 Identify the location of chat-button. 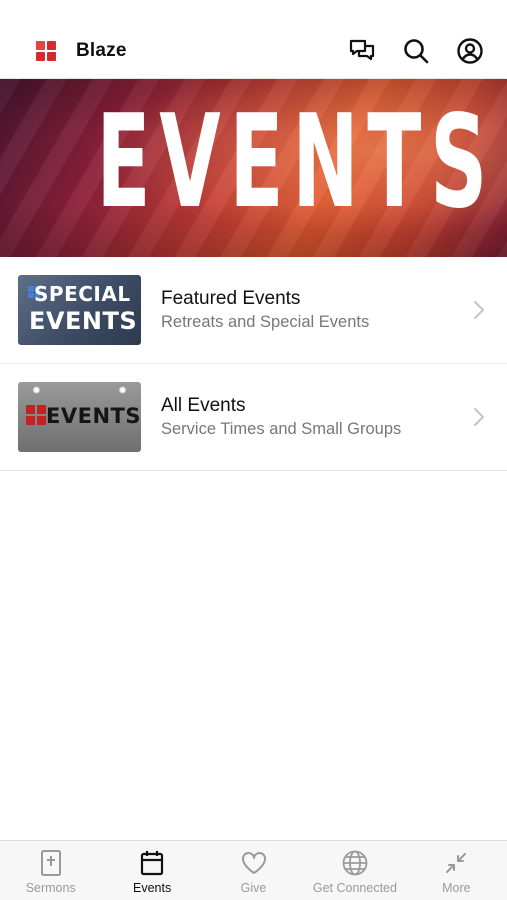
(362, 51).